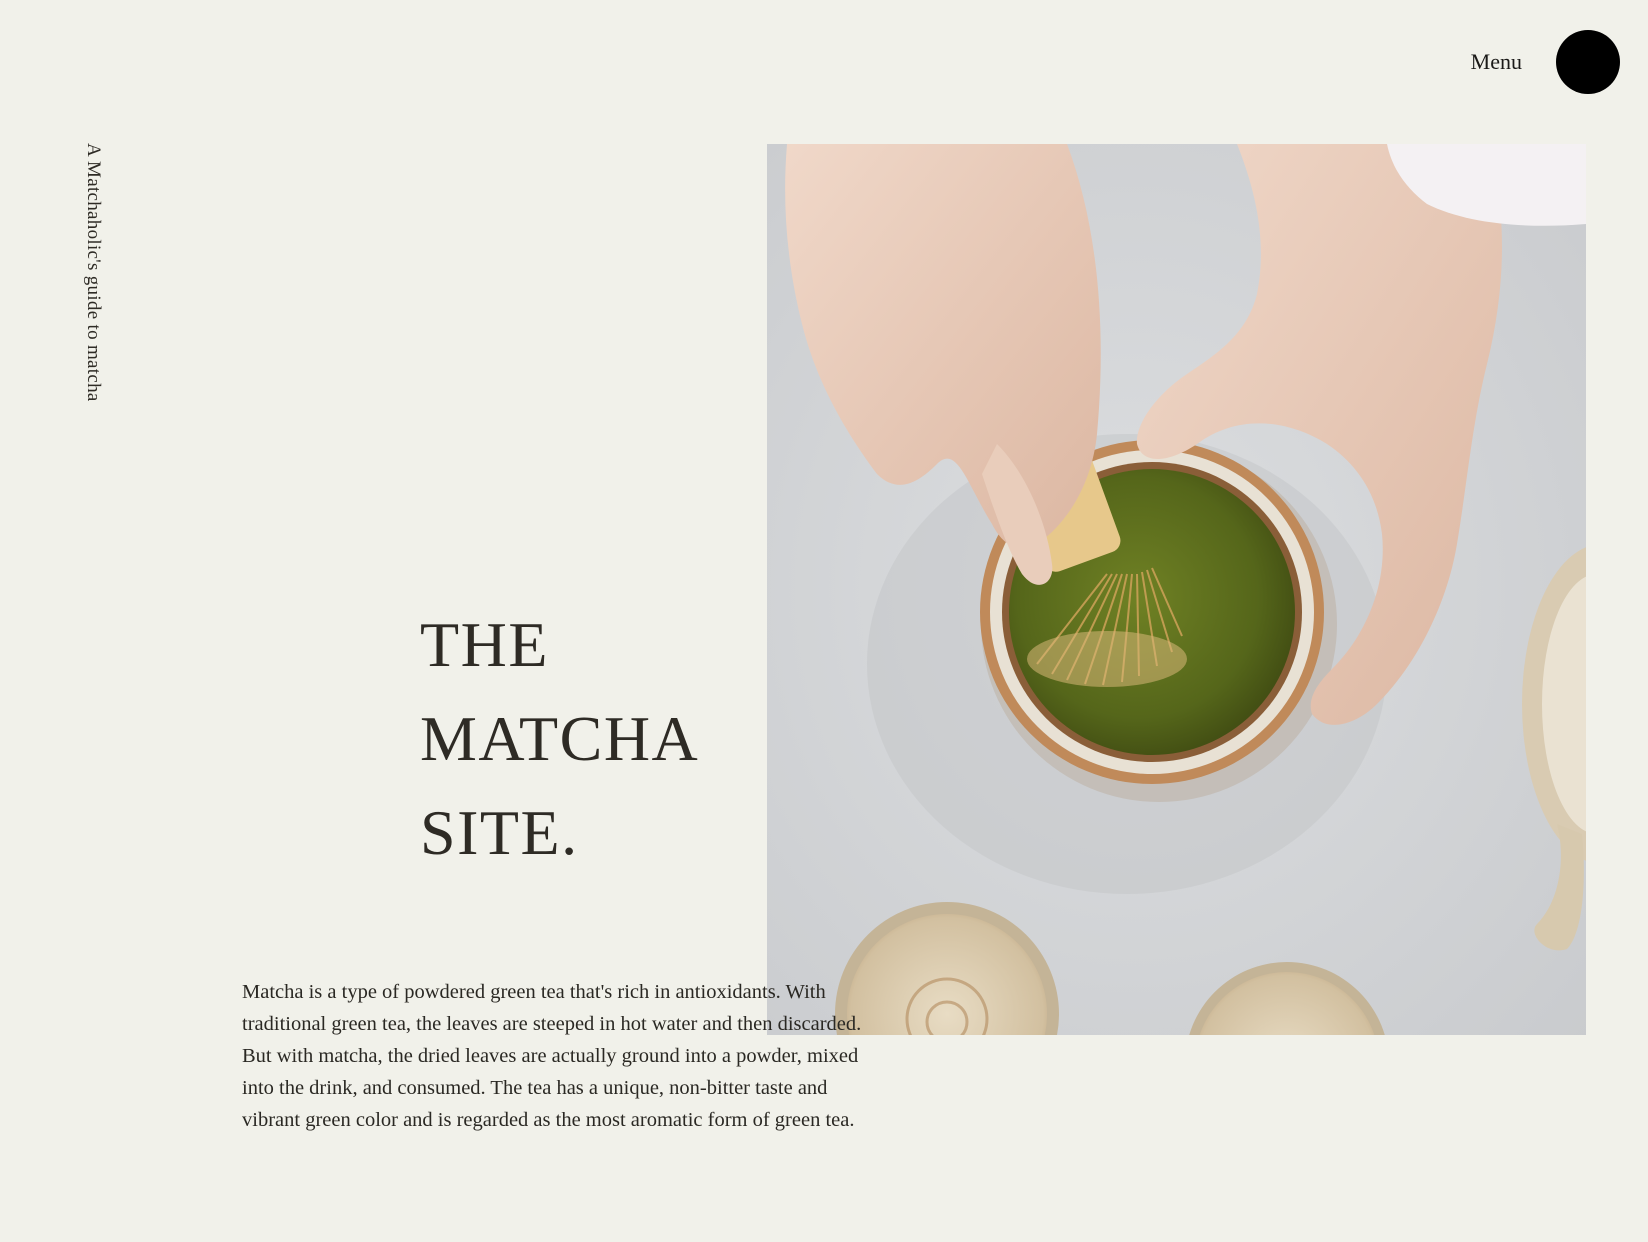 The height and width of the screenshot is (1242, 1648). I want to click on menu-button-label: Menu, so click(1496, 62).